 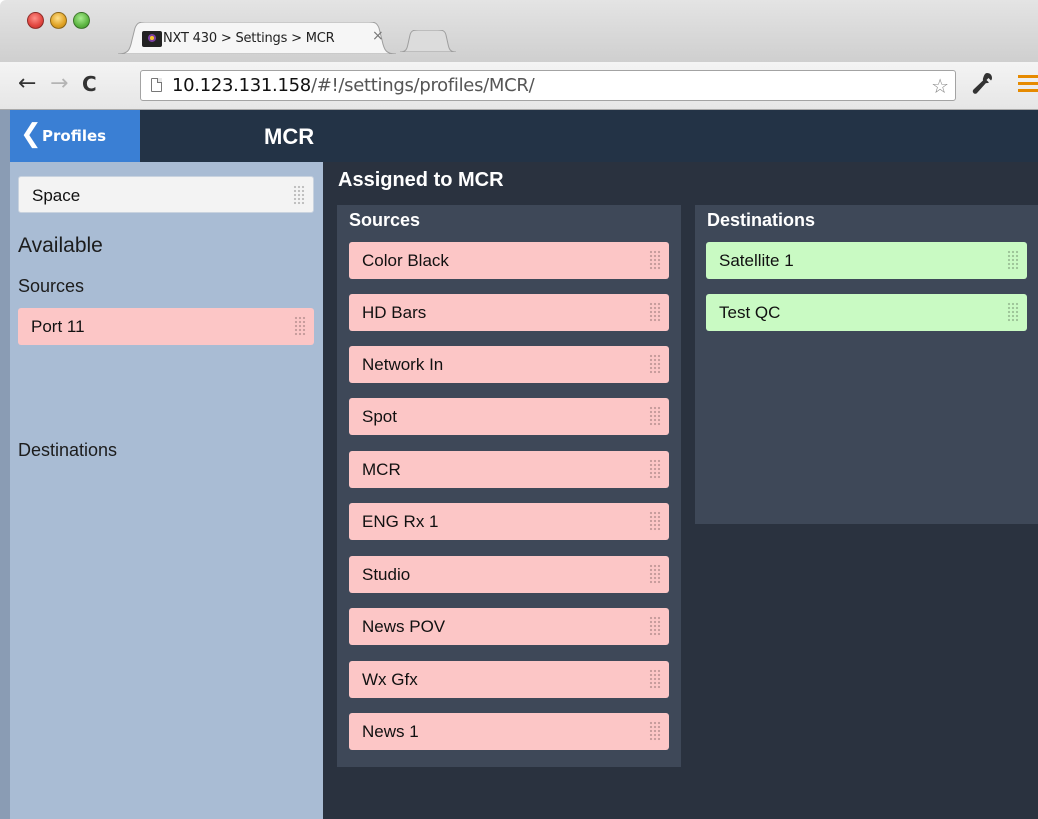 I want to click on browser-tab-active: NXT 430 > Settings > MCR ×, so click(x=257, y=38).